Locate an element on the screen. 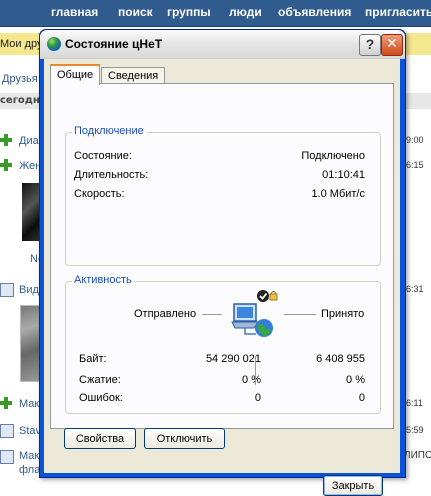 This screenshot has width=431, height=496. close-window-button: ✕ is located at coordinates (392, 45).